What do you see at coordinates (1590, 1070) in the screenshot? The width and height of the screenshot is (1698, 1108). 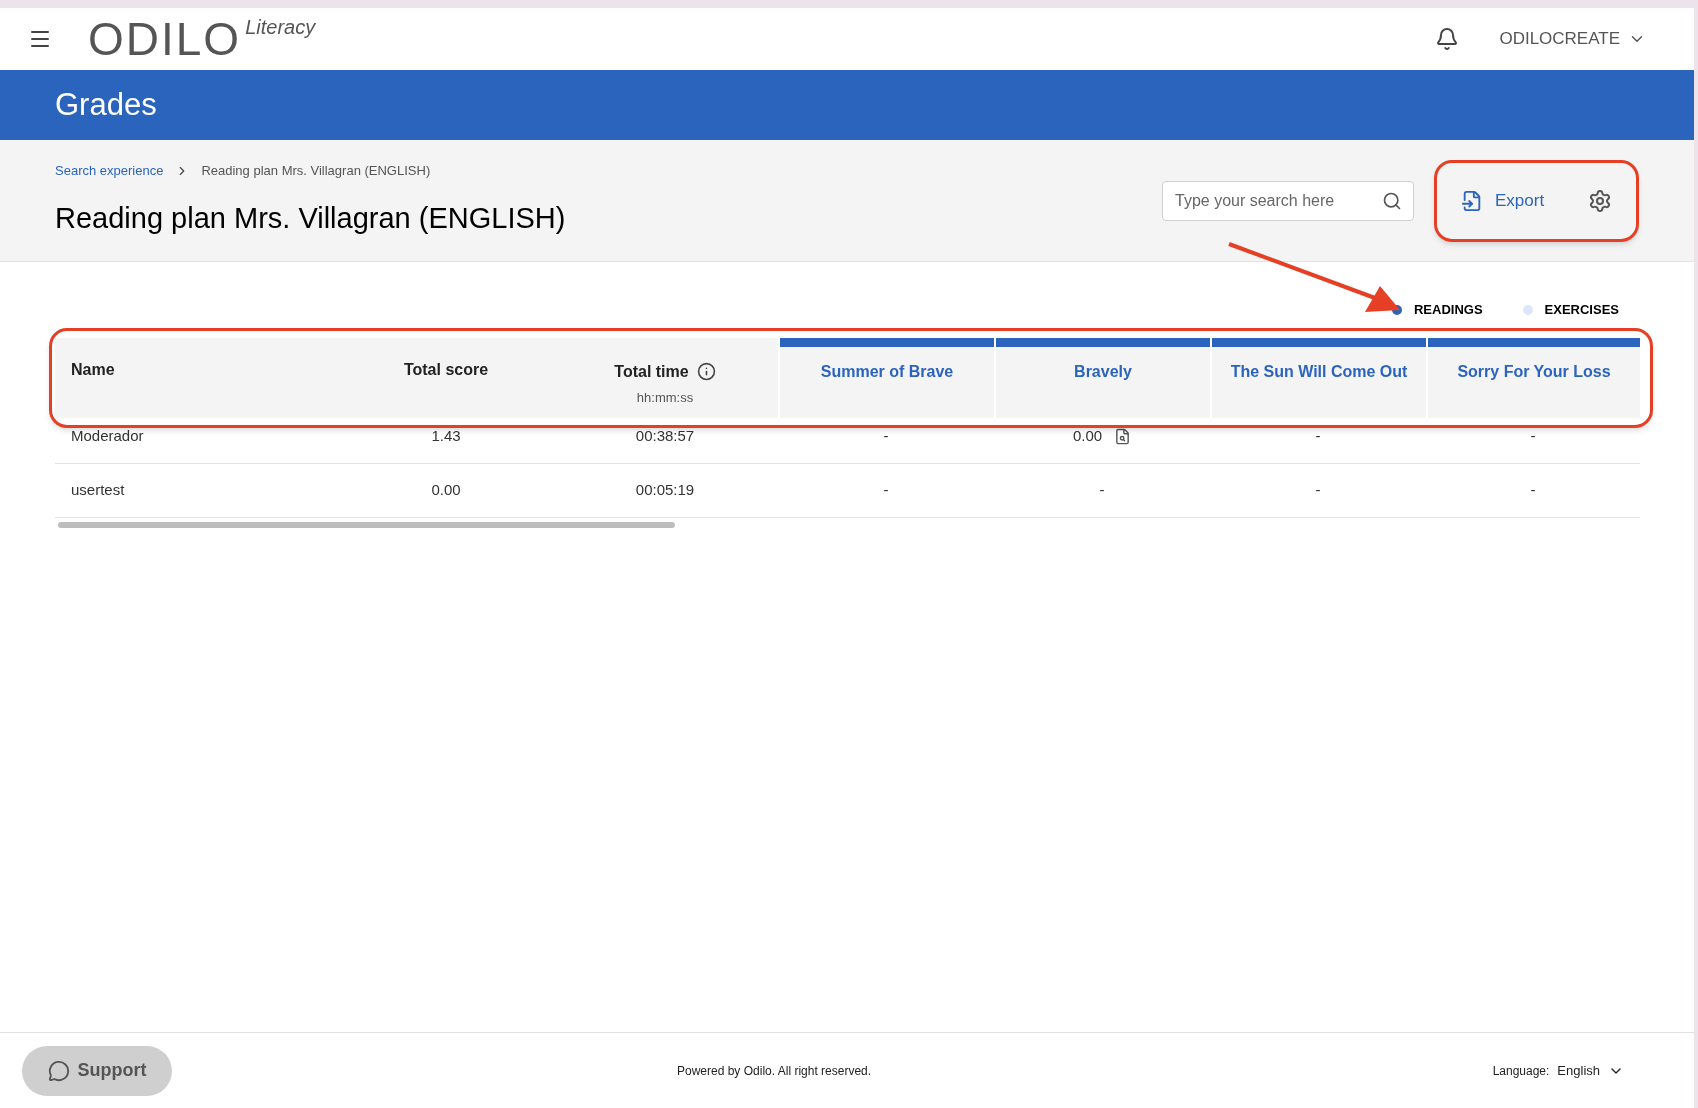 I see `language-select: English` at bounding box center [1590, 1070].